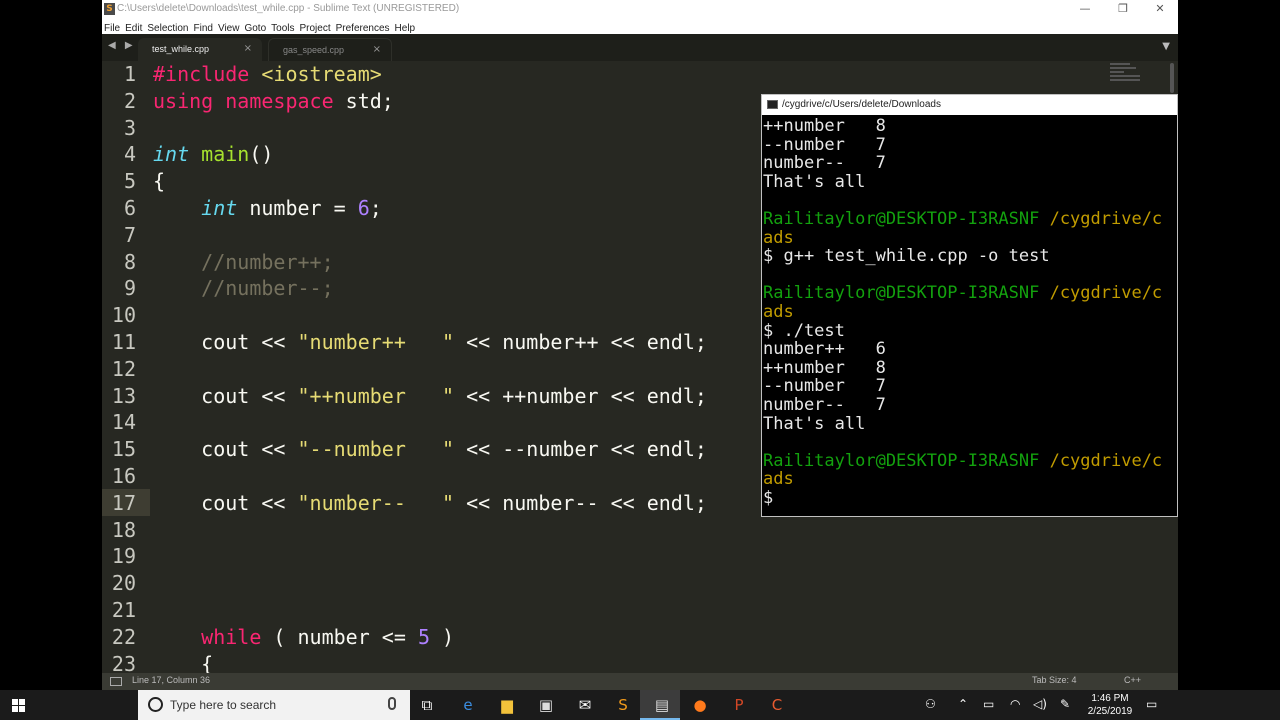  I want to click on menu-find: Find, so click(203, 28).